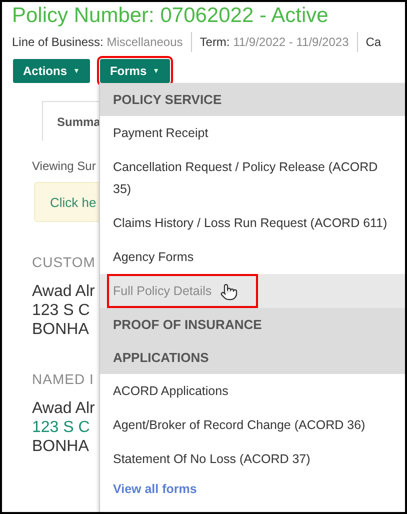 This screenshot has width=407, height=514. I want to click on menu-item: Agent/Broker of Record Change (ACORD 36), so click(252, 425).